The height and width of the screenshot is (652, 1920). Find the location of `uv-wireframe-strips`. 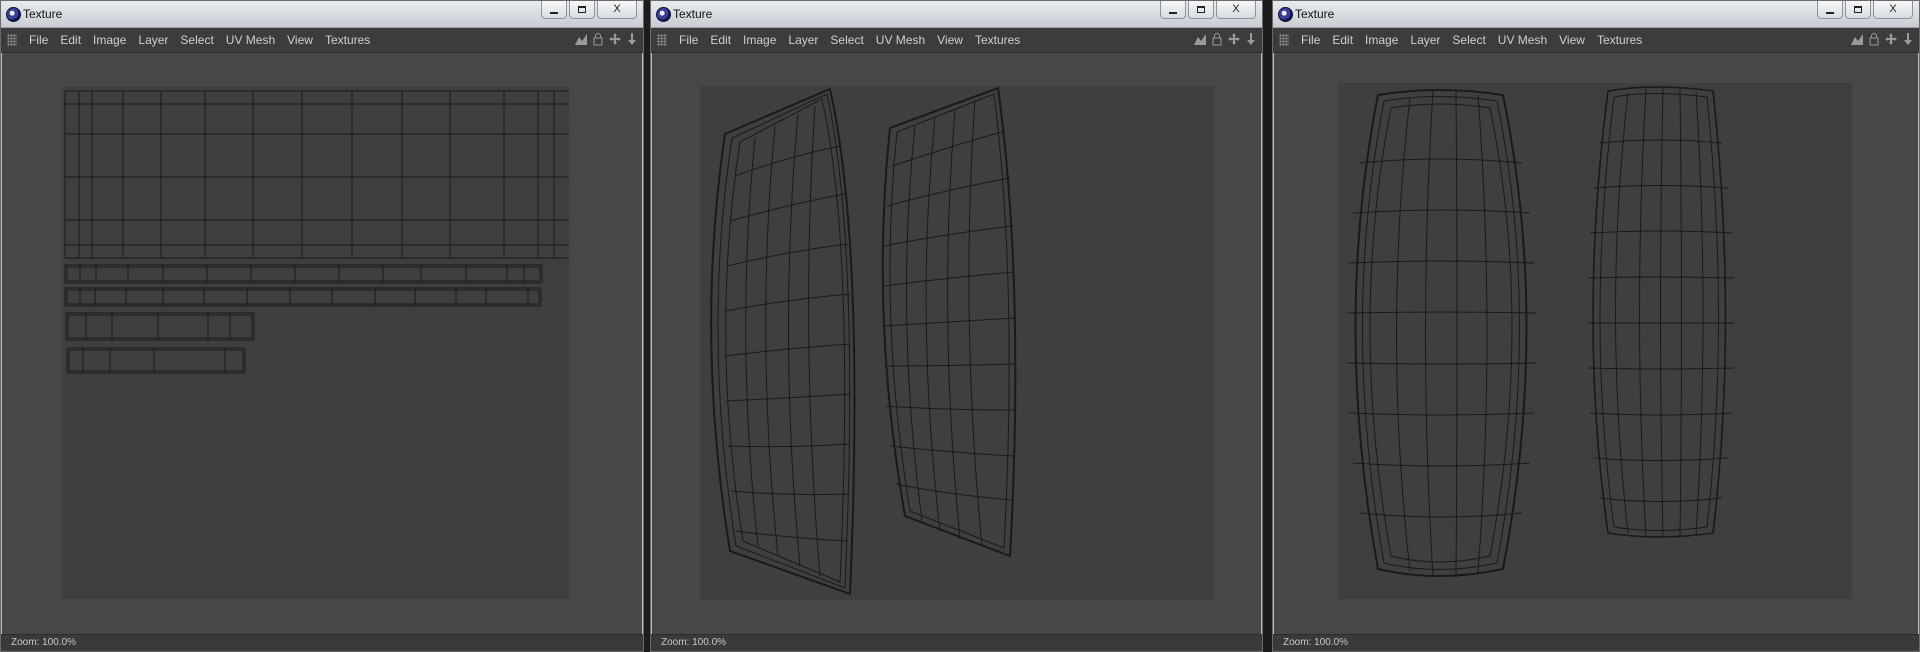

uv-wireframe-strips is located at coordinates (316, 232).